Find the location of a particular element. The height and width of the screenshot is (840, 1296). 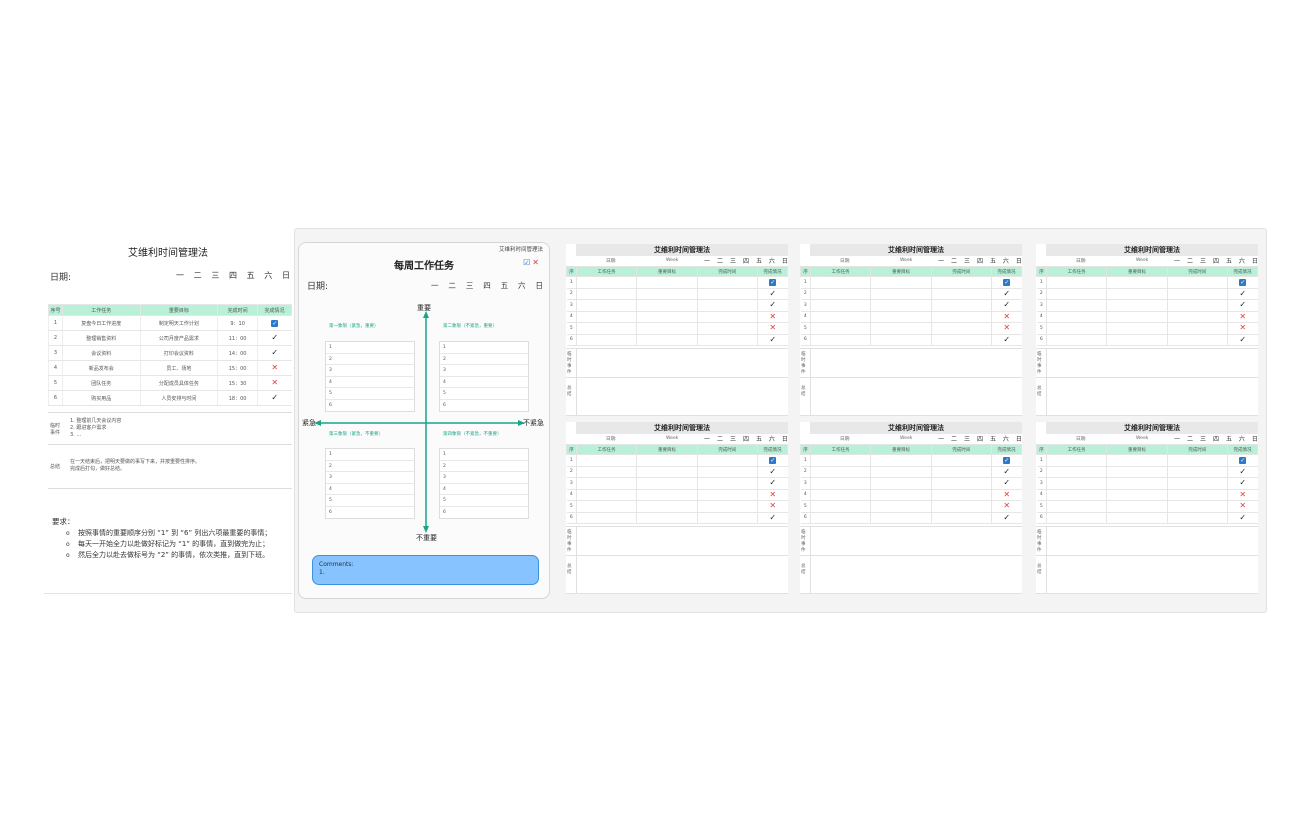

quadrant-2-list: 123456 is located at coordinates (484, 376).